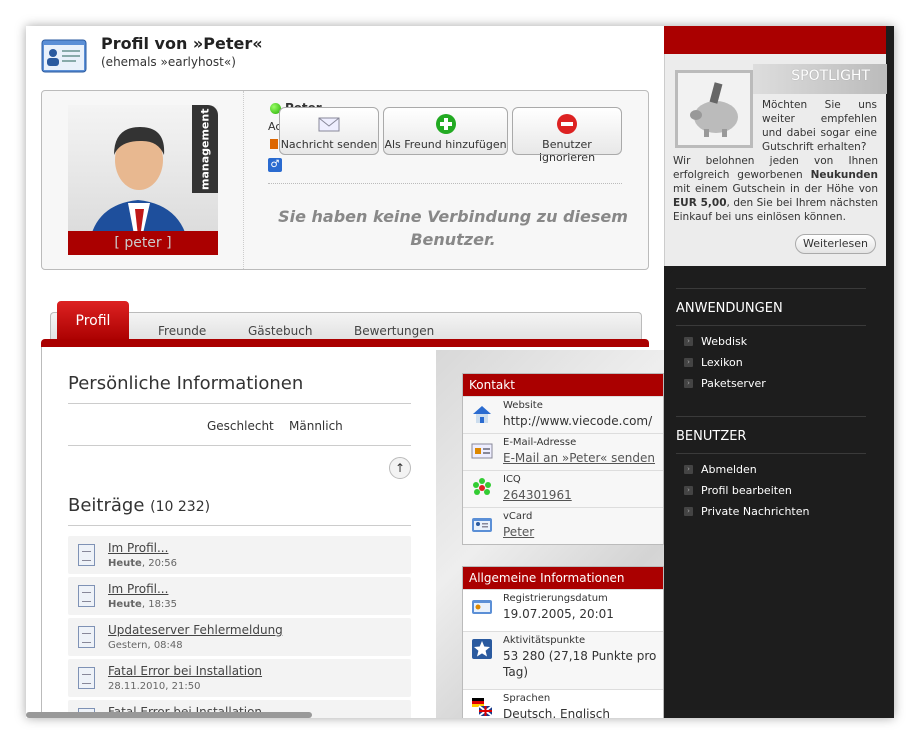 The height and width of the screenshot is (744, 921). I want to click on sidebar-item-paketserver: › Paketserver, so click(725, 383).